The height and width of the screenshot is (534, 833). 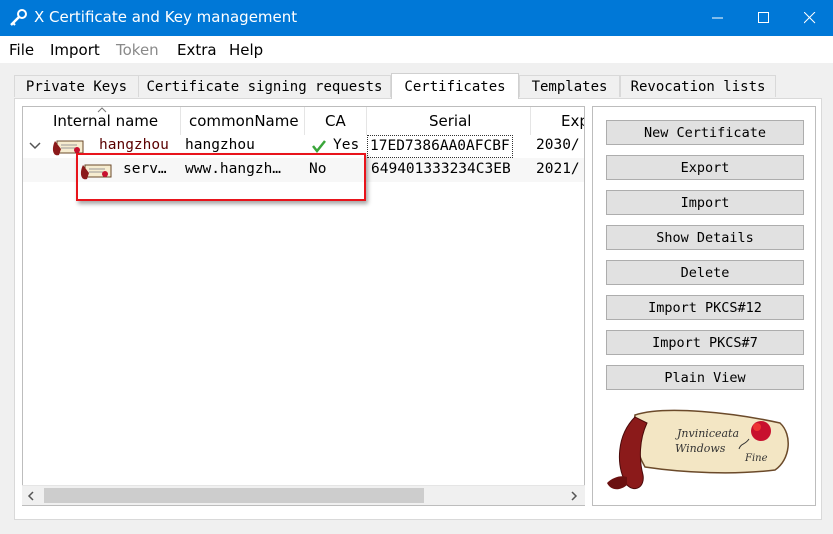 I want to click on column-header-internal-name: Internal name, so click(x=113, y=121).